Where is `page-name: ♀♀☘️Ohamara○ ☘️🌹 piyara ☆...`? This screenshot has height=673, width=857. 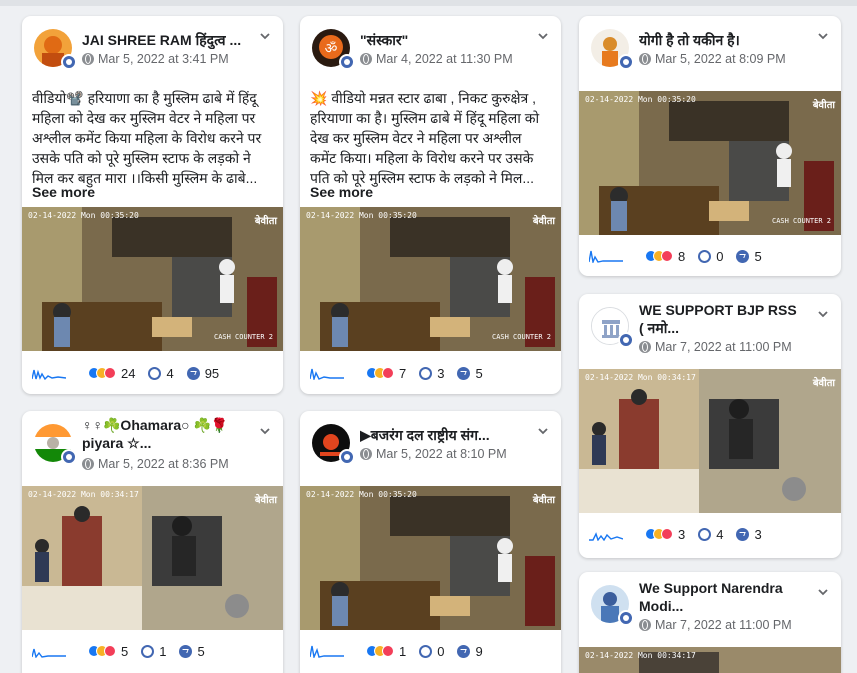
page-name: ♀♀☘️Ohamara○ ☘️🌹 piyara ☆... is located at coordinates (164, 434).